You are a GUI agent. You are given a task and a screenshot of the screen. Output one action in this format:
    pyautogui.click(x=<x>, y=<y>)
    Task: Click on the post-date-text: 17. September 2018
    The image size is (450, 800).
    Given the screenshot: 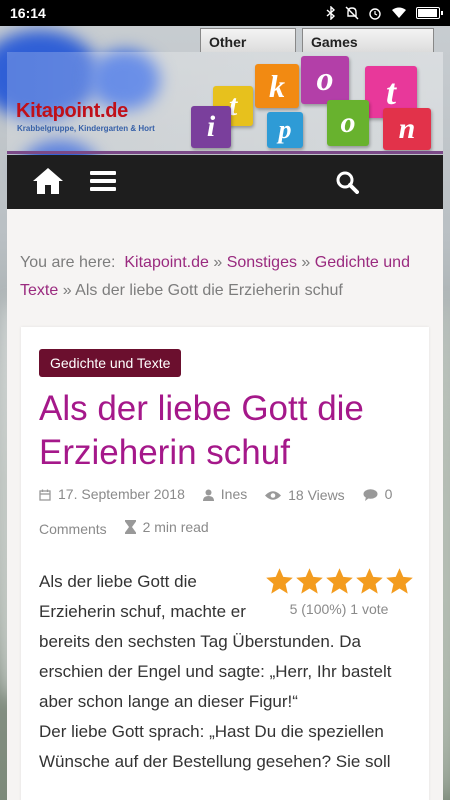 What is the action you would take?
    pyautogui.click(x=121, y=494)
    